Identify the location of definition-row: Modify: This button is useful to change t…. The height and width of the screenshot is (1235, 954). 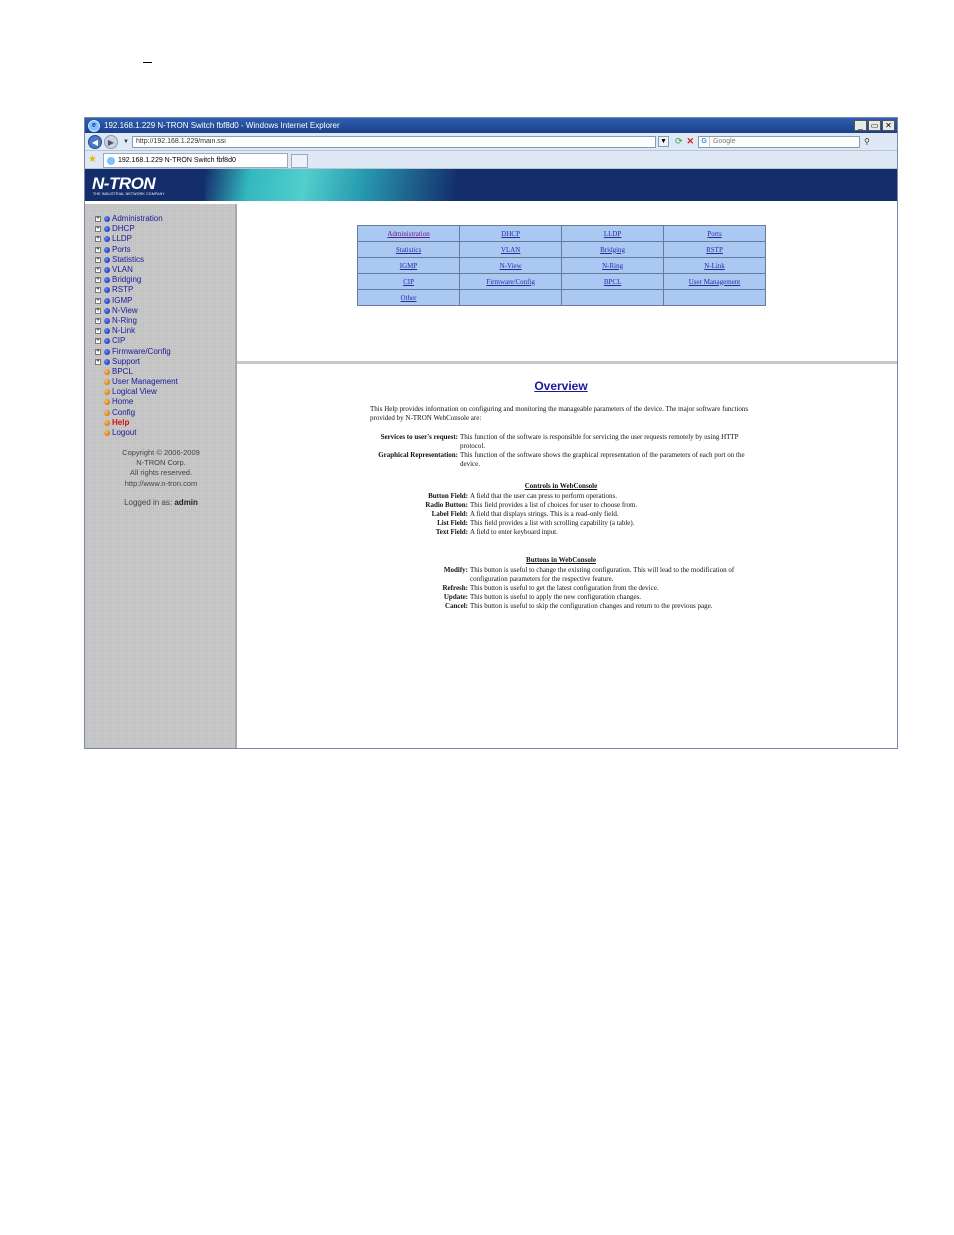
(547, 575).